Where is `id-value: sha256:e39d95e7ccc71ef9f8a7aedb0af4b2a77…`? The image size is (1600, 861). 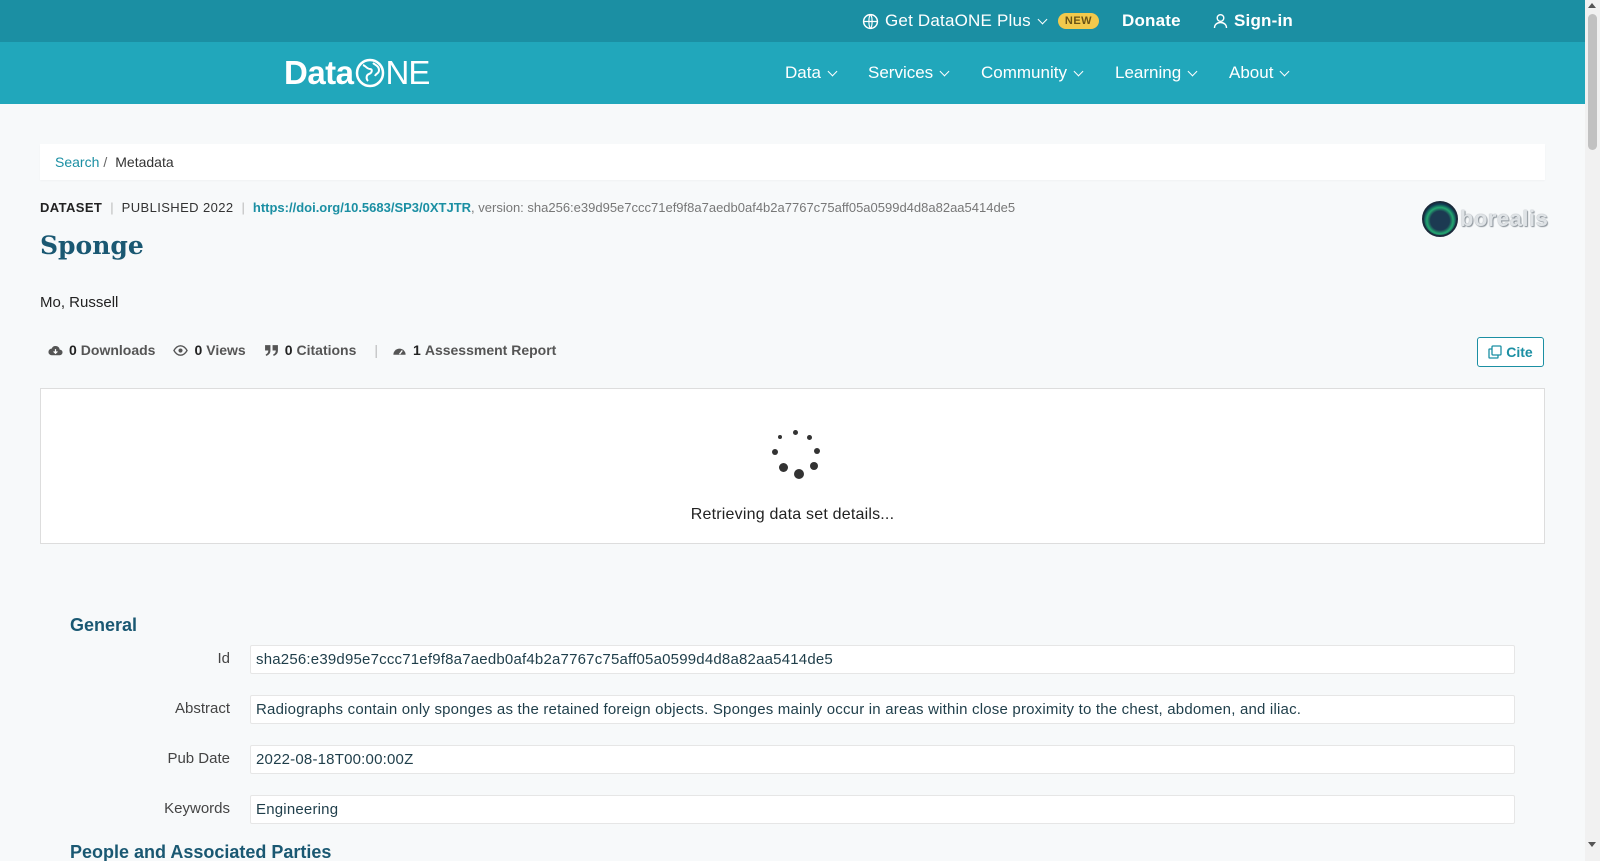 id-value: sha256:e39d95e7ccc71ef9f8a7aedb0af4b2a77… is located at coordinates (882, 659).